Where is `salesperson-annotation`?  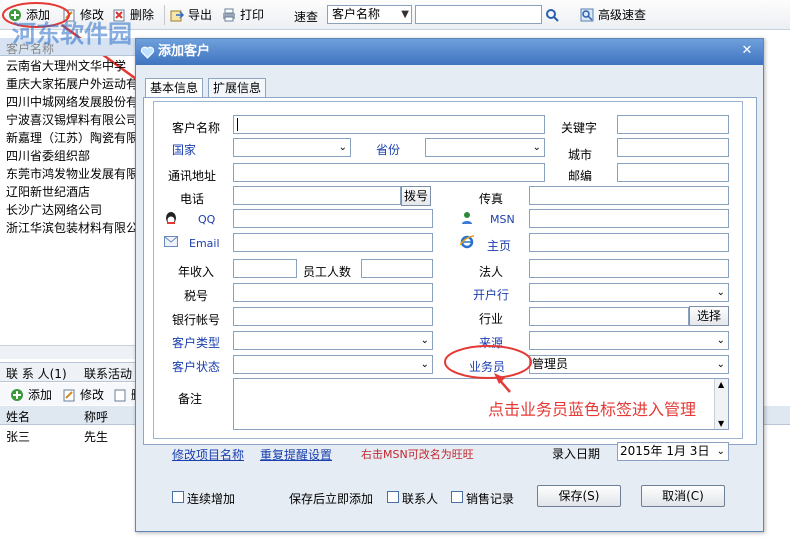 salesperson-annotation is located at coordinates (488, 369).